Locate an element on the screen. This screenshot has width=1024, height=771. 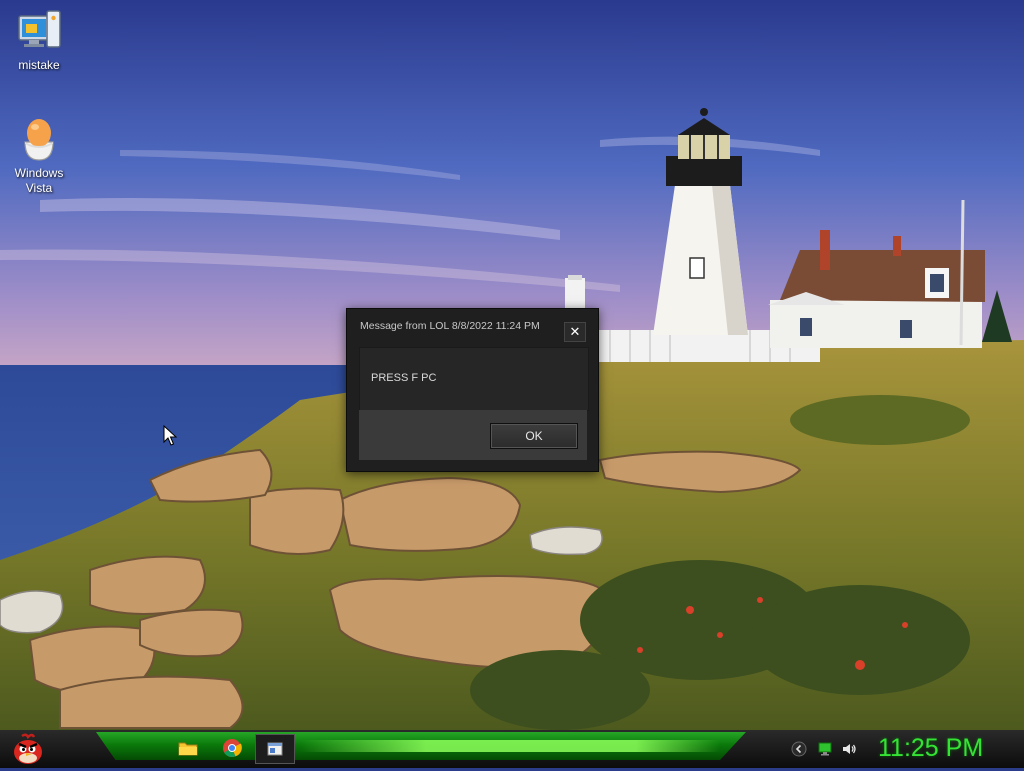
taskbar: 11:25 PM is located at coordinates (512, 749).